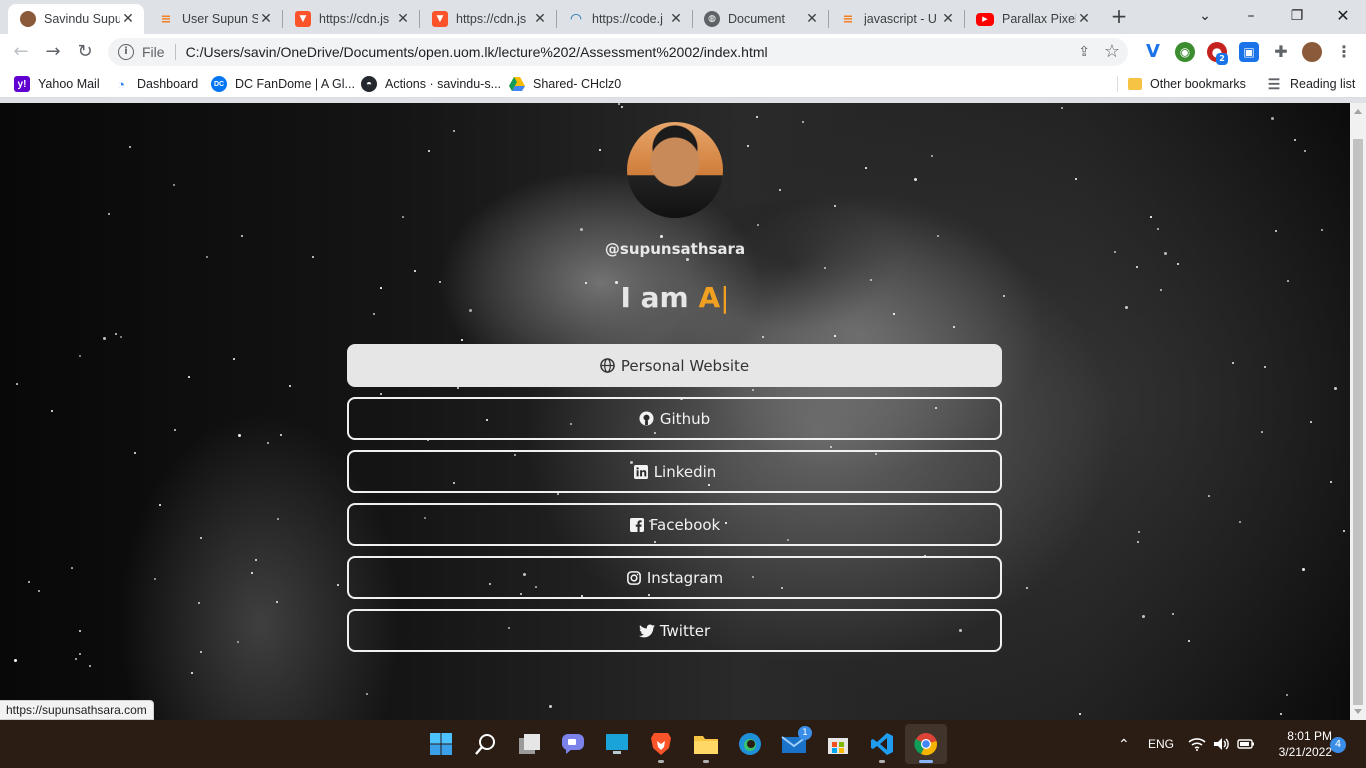 Image resolution: width=1366 pixels, height=768 pixels. Describe the element at coordinates (351, 19) in the screenshot. I see `tab-cdn-1: ▼ https://cdn.js ✕` at that location.